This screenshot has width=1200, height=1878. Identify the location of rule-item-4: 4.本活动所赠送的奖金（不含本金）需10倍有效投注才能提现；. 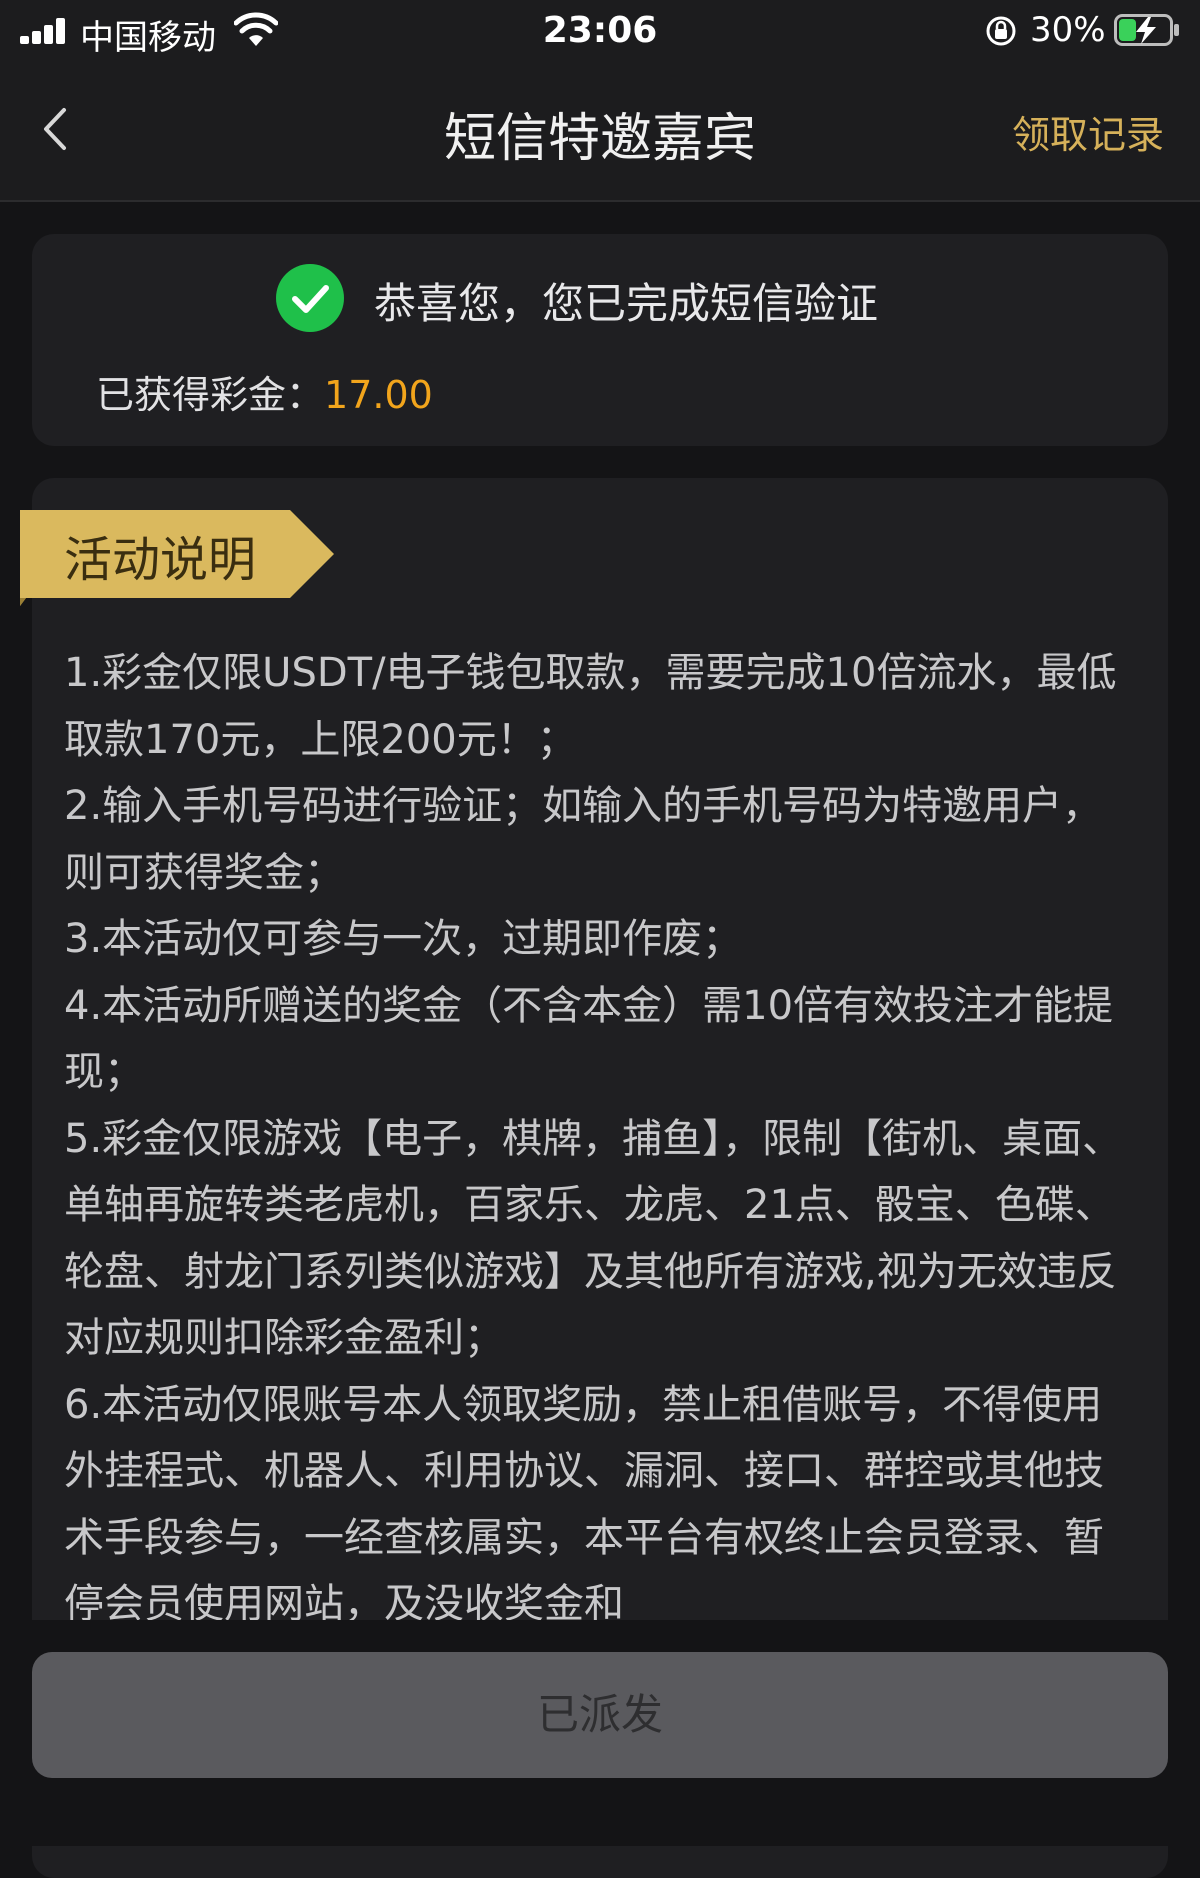
(589, 1039).